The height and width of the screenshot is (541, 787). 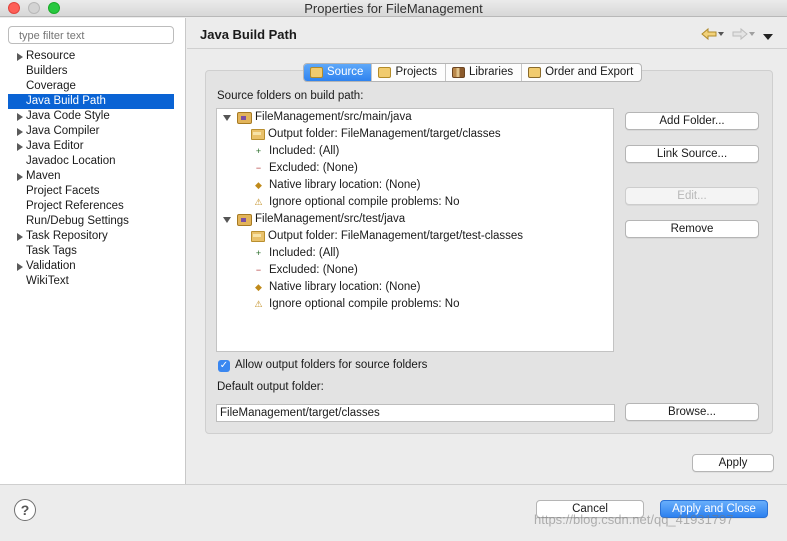 What do you see at coordinates (487, 48) in the screenshot?
I see `header-divider` at bounding box center [487, 48].